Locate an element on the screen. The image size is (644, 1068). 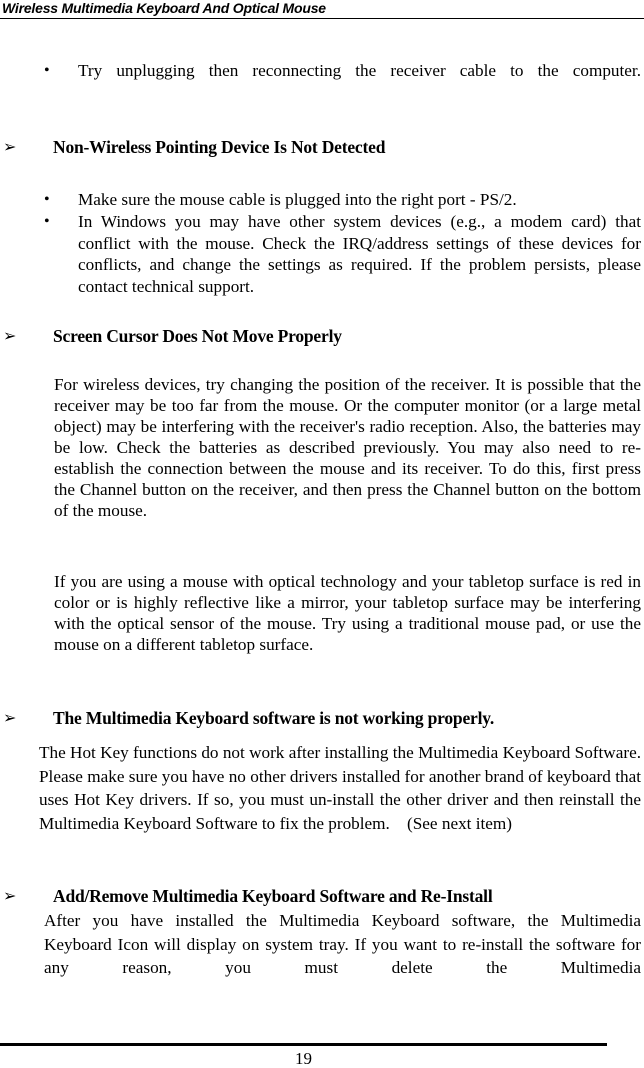
section-heading: Screen Cursor Does Not Move Properly is located at coordinates (197, 336).